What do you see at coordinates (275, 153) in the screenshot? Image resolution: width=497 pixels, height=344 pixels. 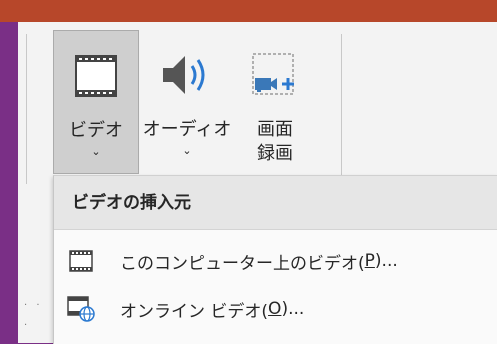 I see `screen-recording-label-line2: 録画` at bounding box center [275, 153].